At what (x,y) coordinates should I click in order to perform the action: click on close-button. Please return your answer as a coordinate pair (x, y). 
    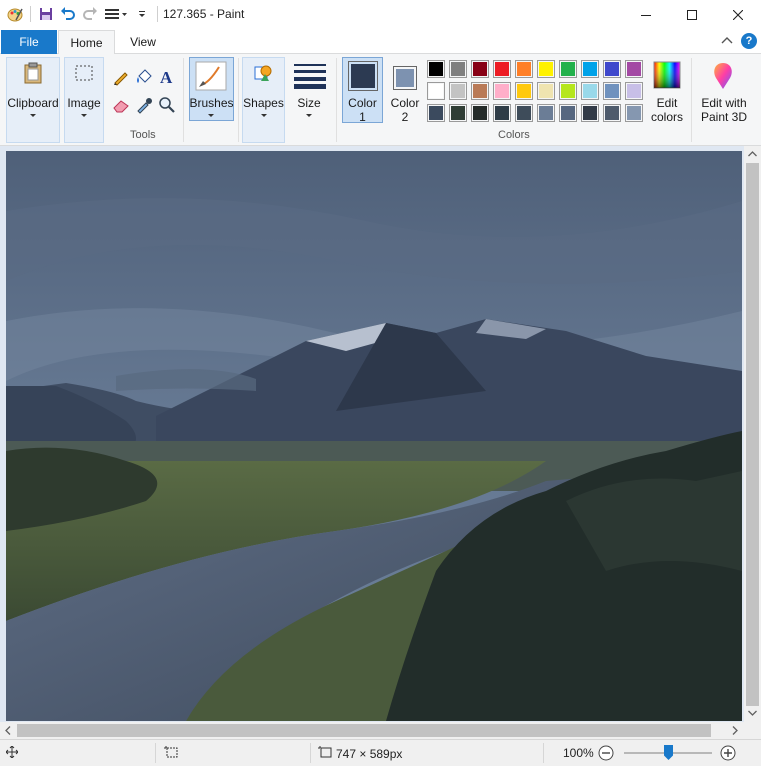
    Looking at the image, I should click on (738, 15).